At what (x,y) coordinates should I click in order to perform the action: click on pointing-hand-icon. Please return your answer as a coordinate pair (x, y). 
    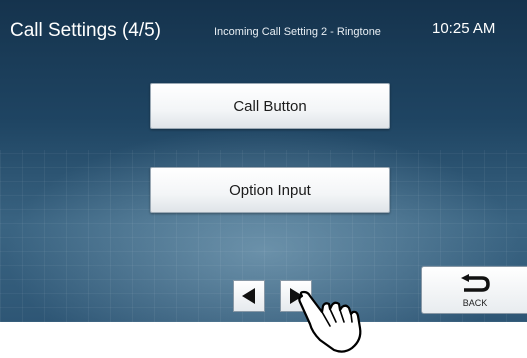
    Looking at the image, I should click on (330, 321).